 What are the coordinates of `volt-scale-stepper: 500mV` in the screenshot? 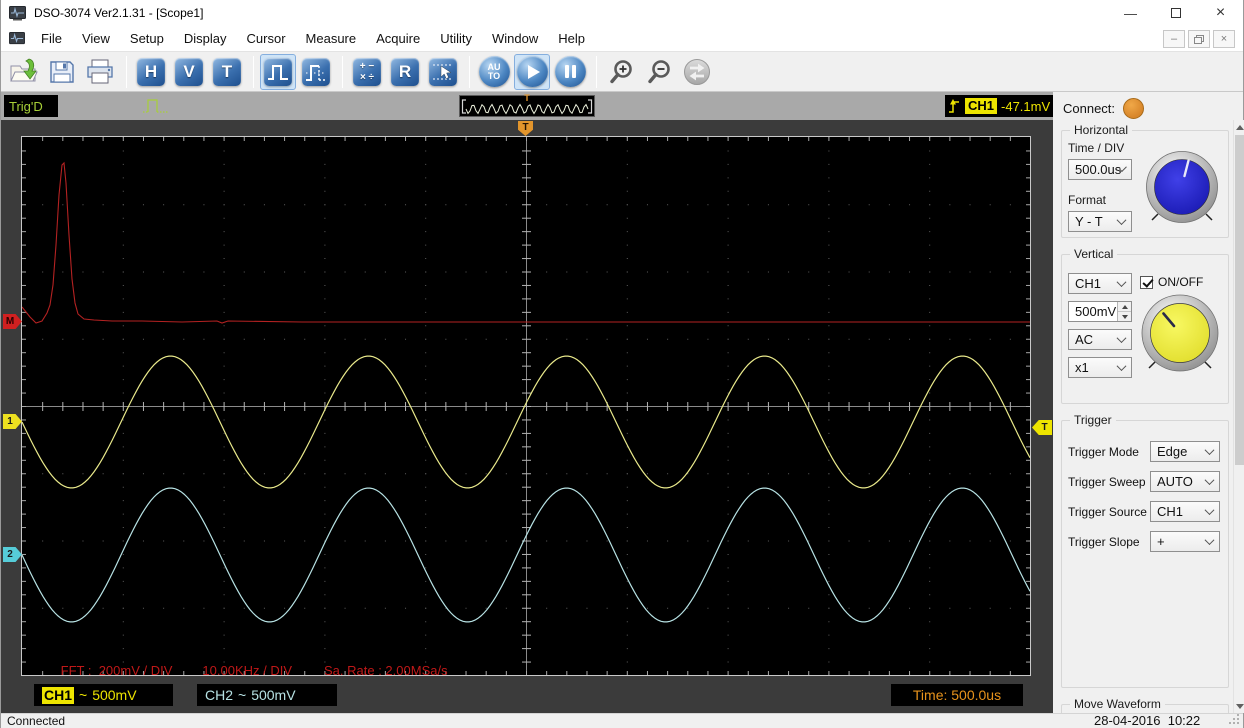 It's located at (1100, 311).